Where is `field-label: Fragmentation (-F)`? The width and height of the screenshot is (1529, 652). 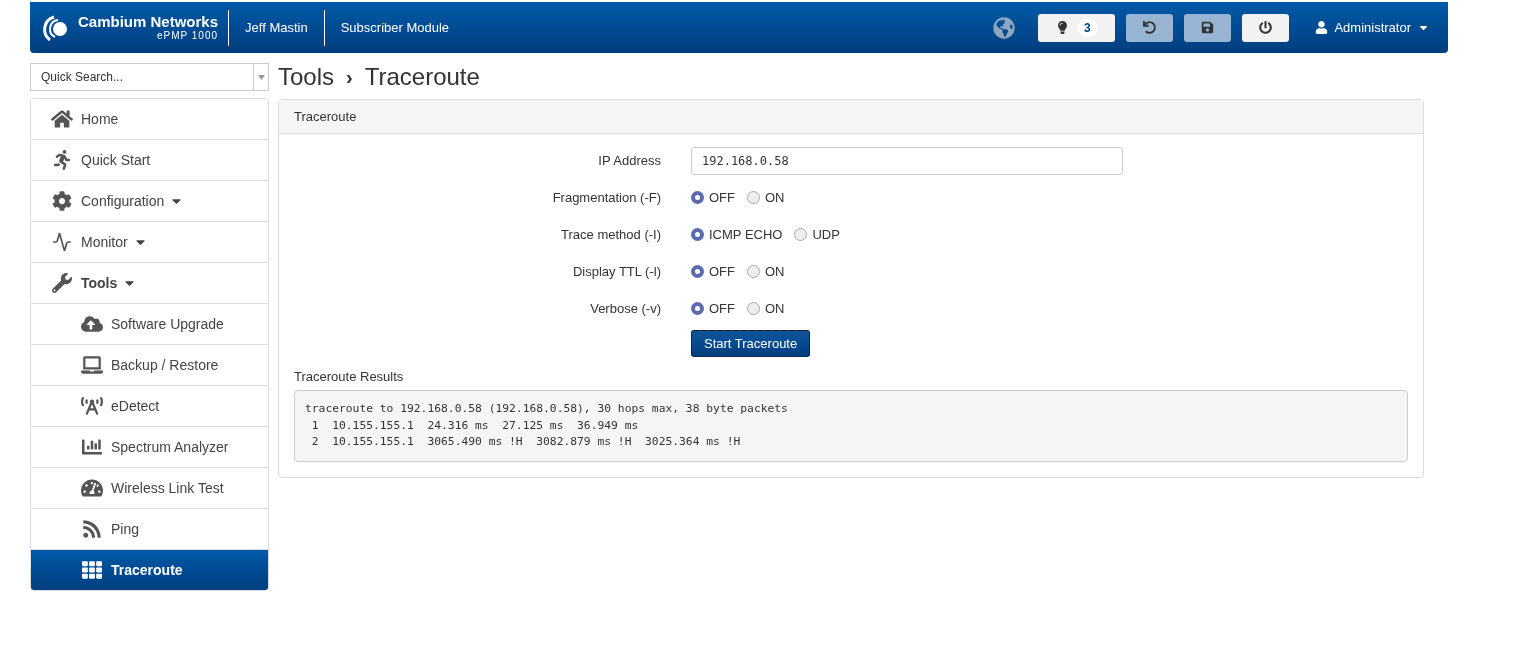 field-label: Fragmentation (-F) is located at coordinates (606, 197).